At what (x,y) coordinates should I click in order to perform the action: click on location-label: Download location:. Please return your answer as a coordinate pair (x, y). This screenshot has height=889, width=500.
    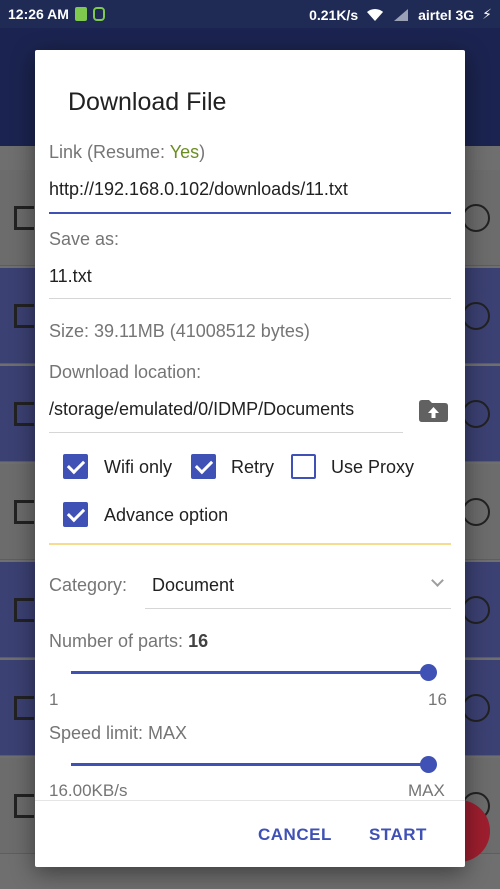
    Looking at the image, I should click on (125, 372).